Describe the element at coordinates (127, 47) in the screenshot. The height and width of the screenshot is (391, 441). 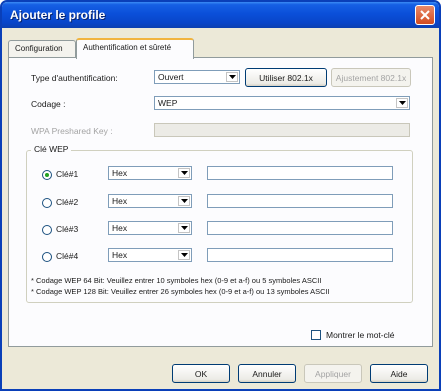
I see `tab-label: Authentification et sûreté` at that location.